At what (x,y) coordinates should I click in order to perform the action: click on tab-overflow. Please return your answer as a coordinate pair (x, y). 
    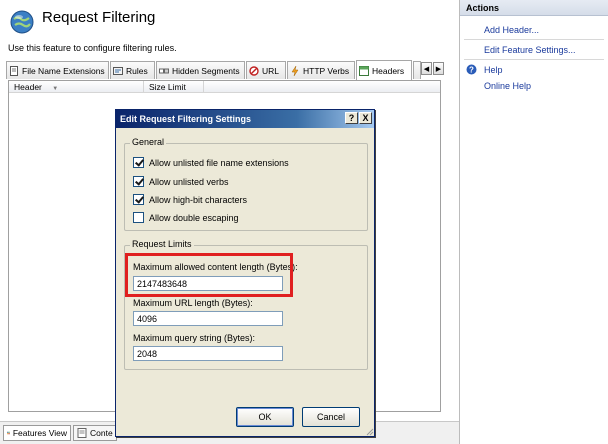
    Looking at the image, I should click on (417, 70).